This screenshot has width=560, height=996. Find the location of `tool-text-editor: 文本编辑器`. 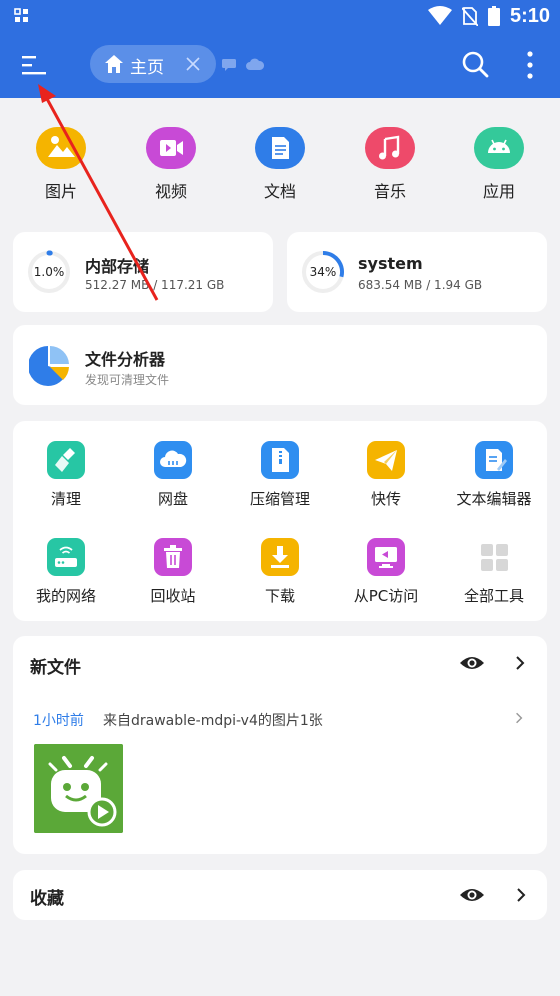

tool-text-editor: 文本编辑器 is located at coordinates (494, 475).